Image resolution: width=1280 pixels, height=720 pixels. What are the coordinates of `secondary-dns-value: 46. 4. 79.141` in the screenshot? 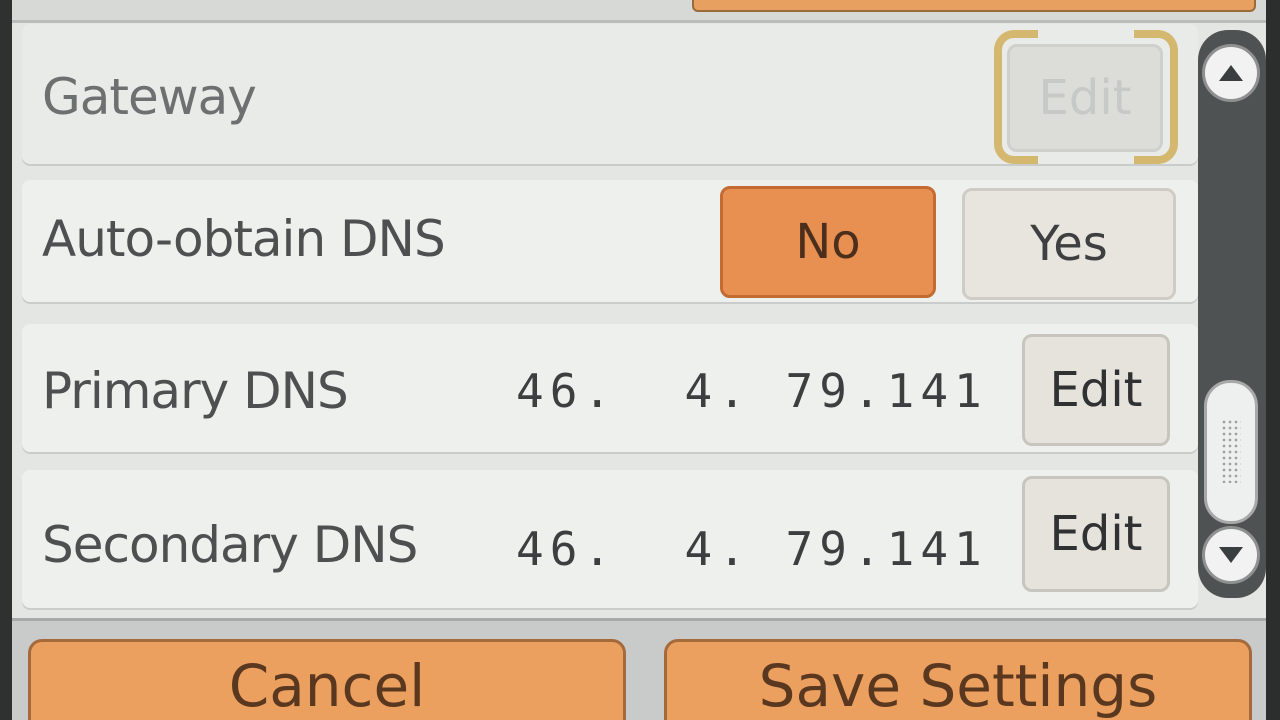 It's located at (752, 549).